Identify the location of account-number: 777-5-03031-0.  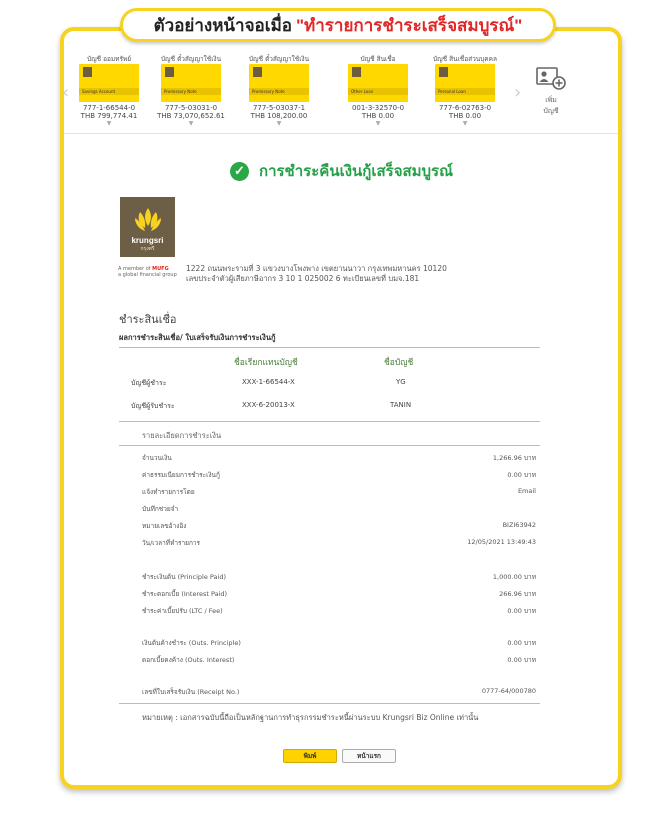
(191, 108).